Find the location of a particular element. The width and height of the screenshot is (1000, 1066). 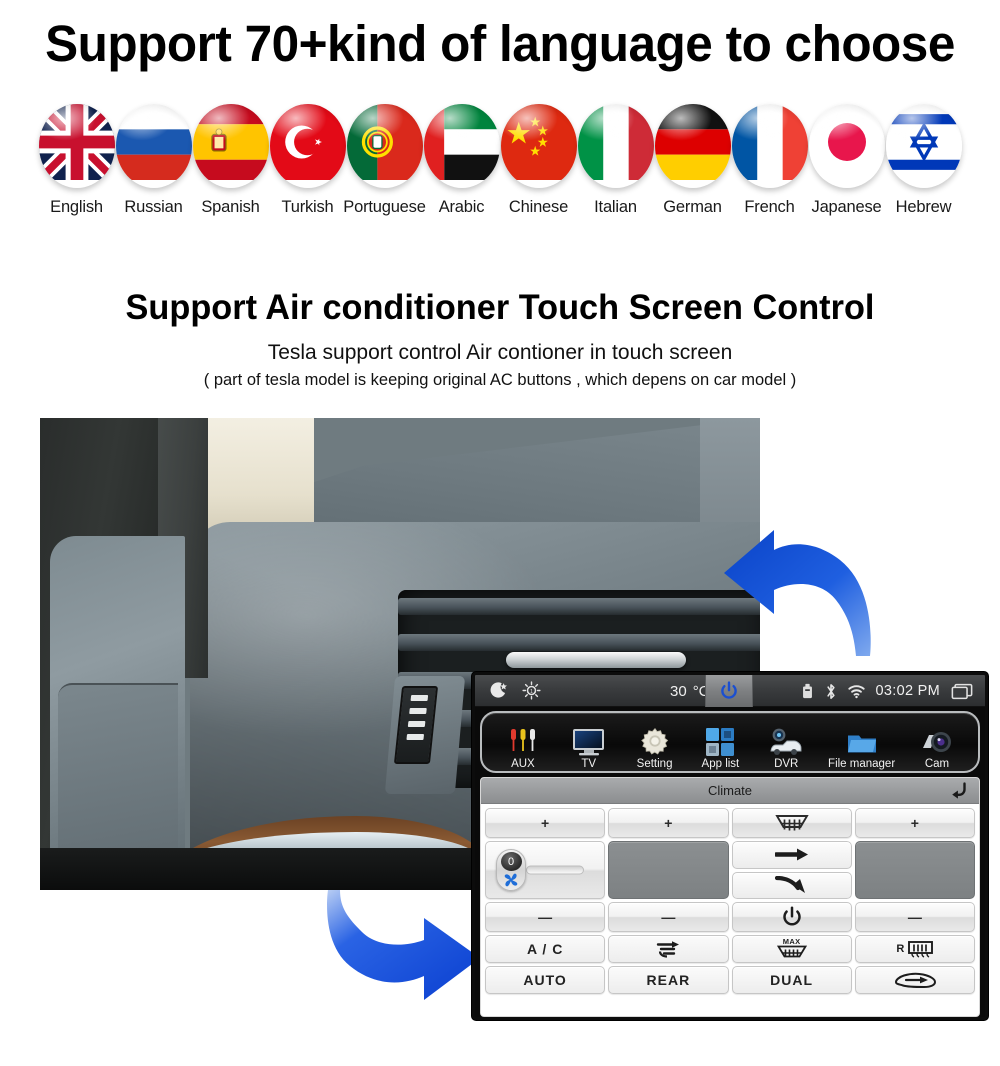

flag-turkey-icon is located at coordinates (307, 146).